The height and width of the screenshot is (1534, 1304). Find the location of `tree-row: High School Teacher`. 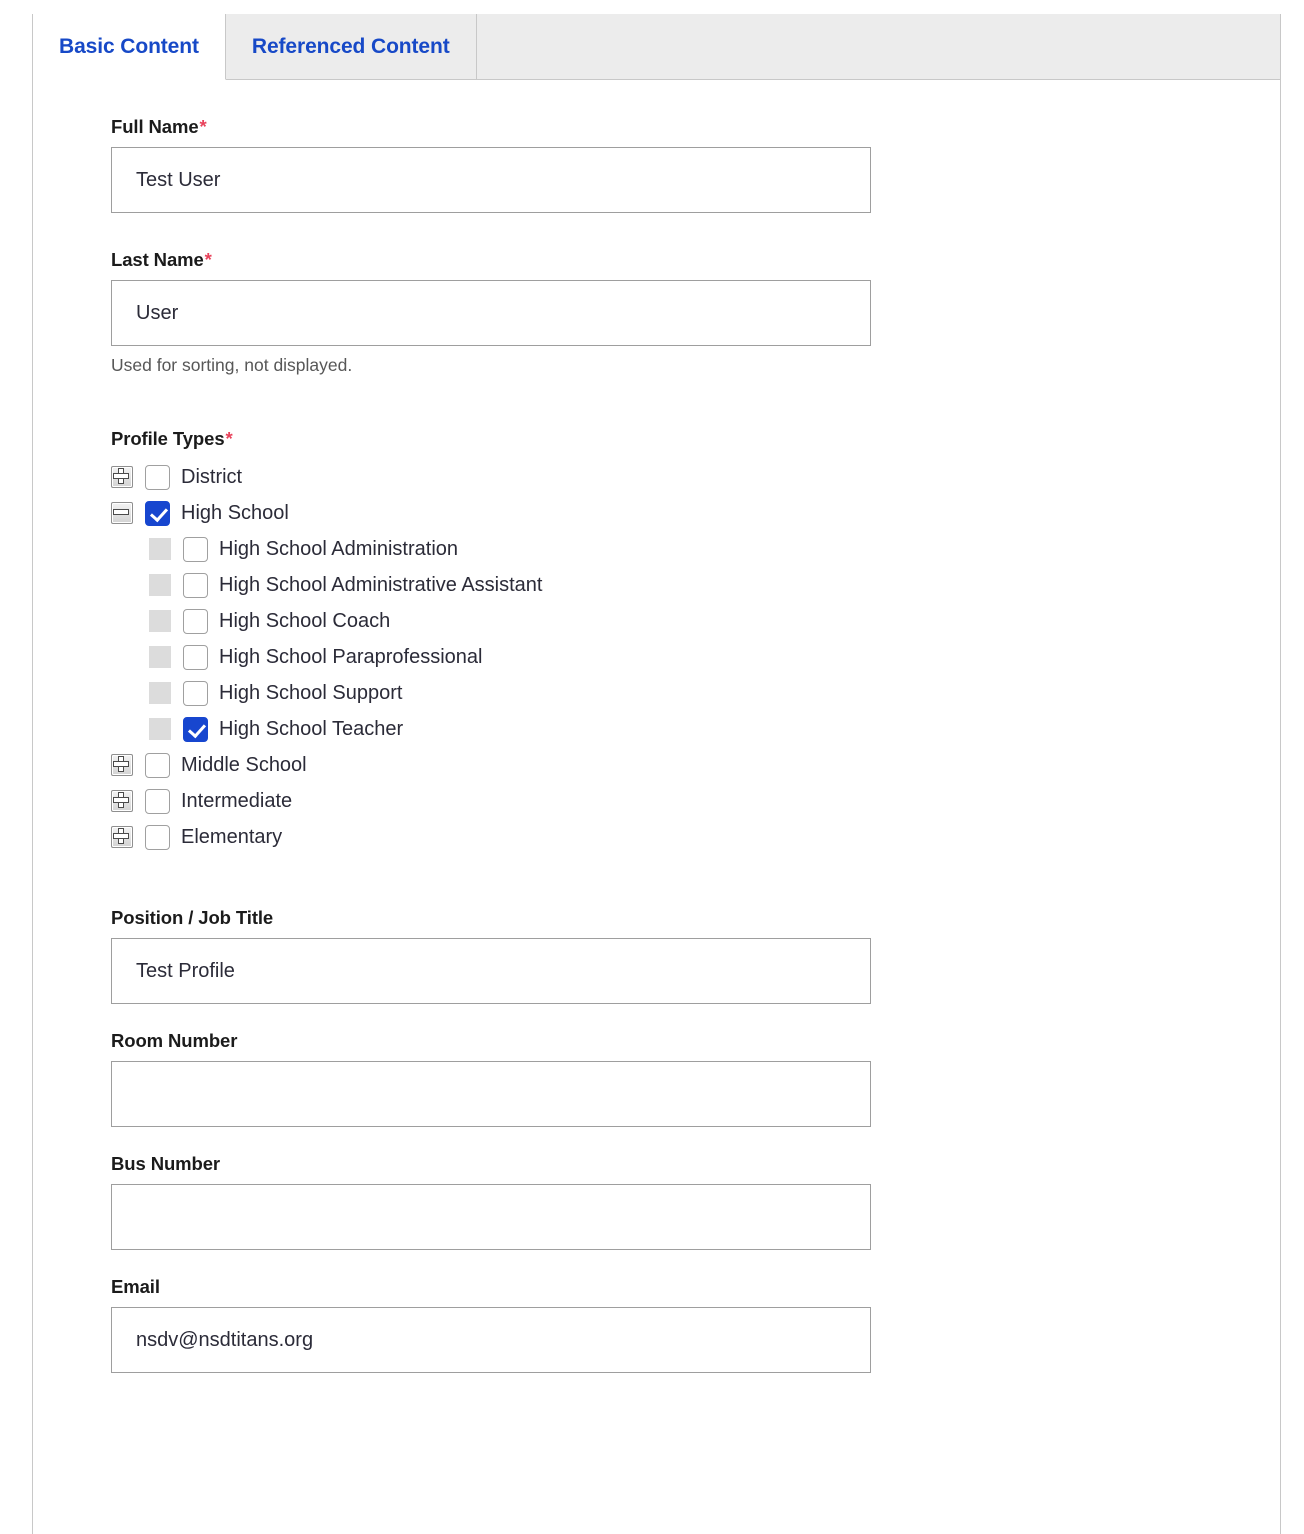

tree-row: High School Teacher is located at coordinates (491, 729).